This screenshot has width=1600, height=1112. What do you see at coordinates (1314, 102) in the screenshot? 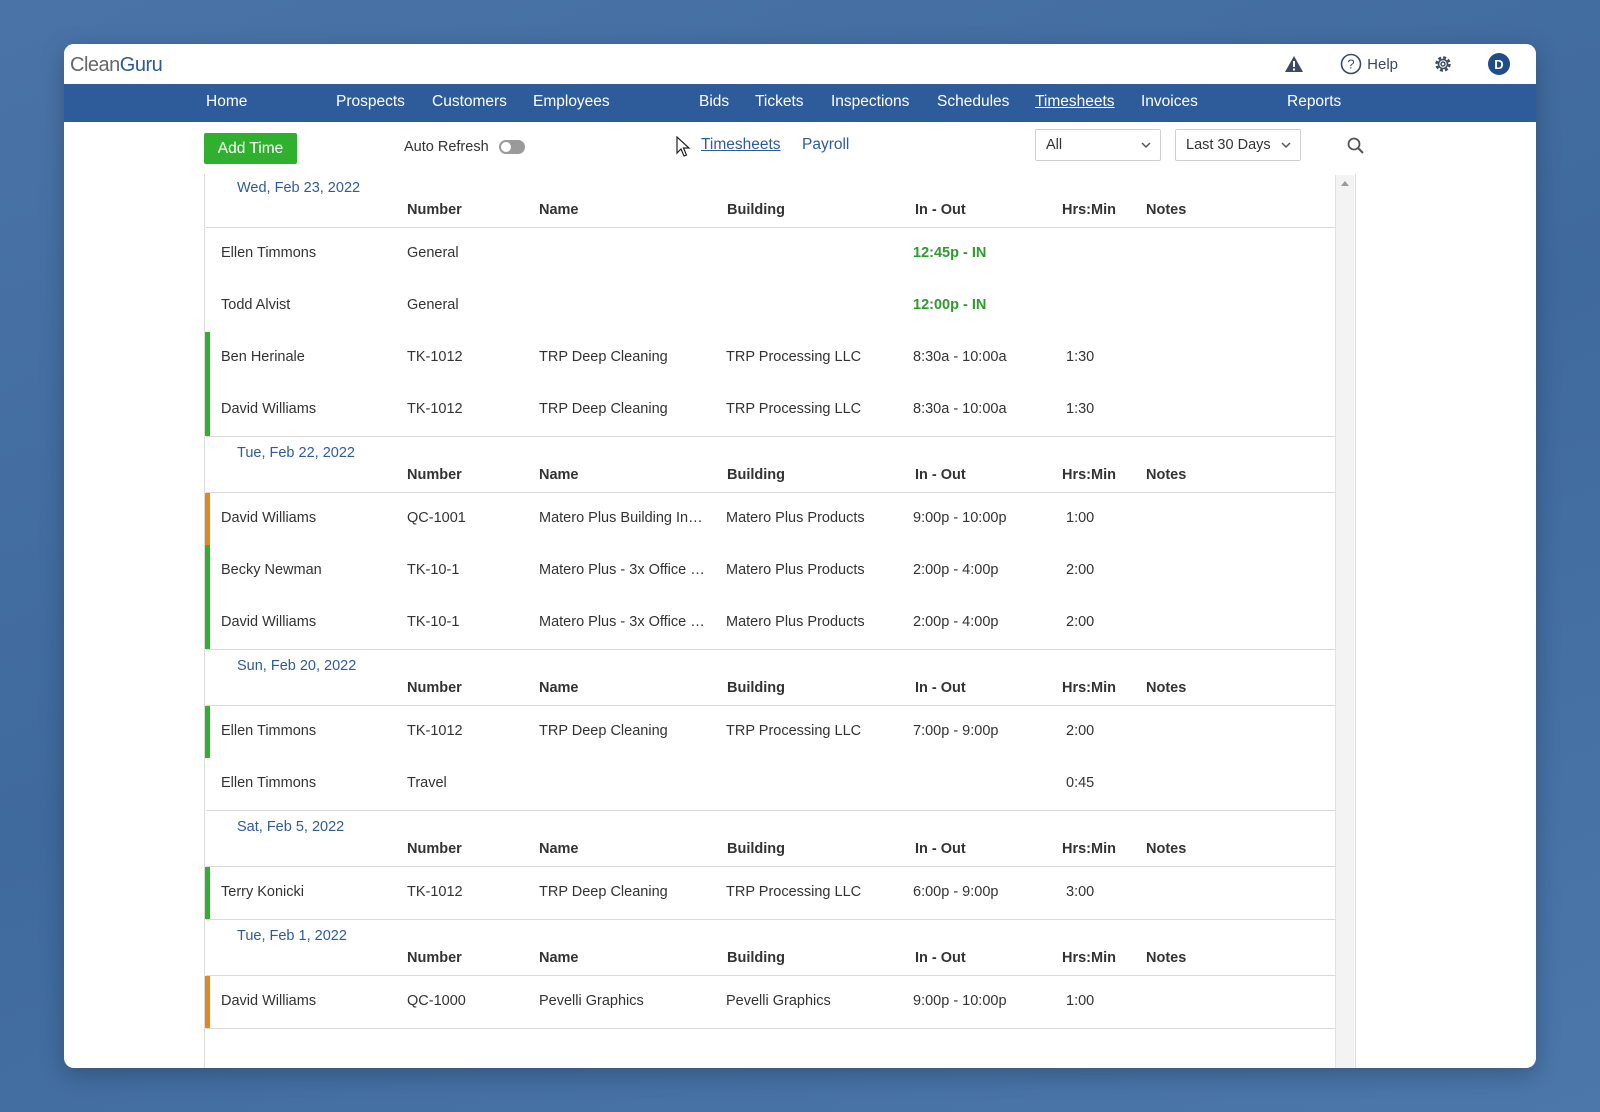
I see `nav-item-reports: Reports` at bounding box center [1314, 102].